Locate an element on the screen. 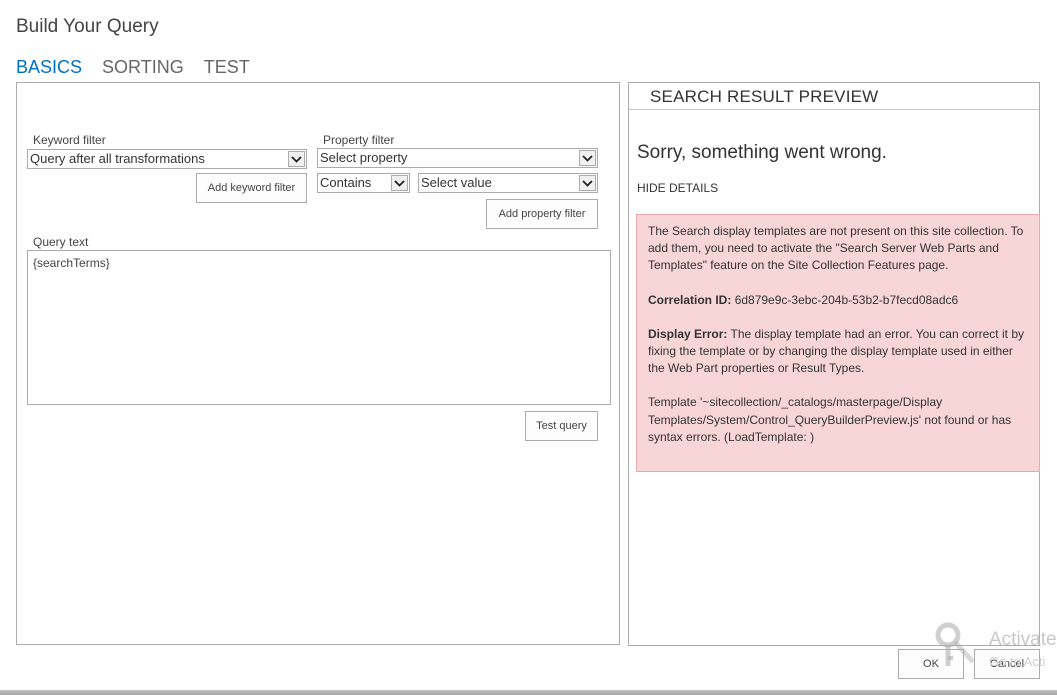 The width and height of the screenshot is (1057, 695). tab-test: TEST is located at coordinates (227, 67).